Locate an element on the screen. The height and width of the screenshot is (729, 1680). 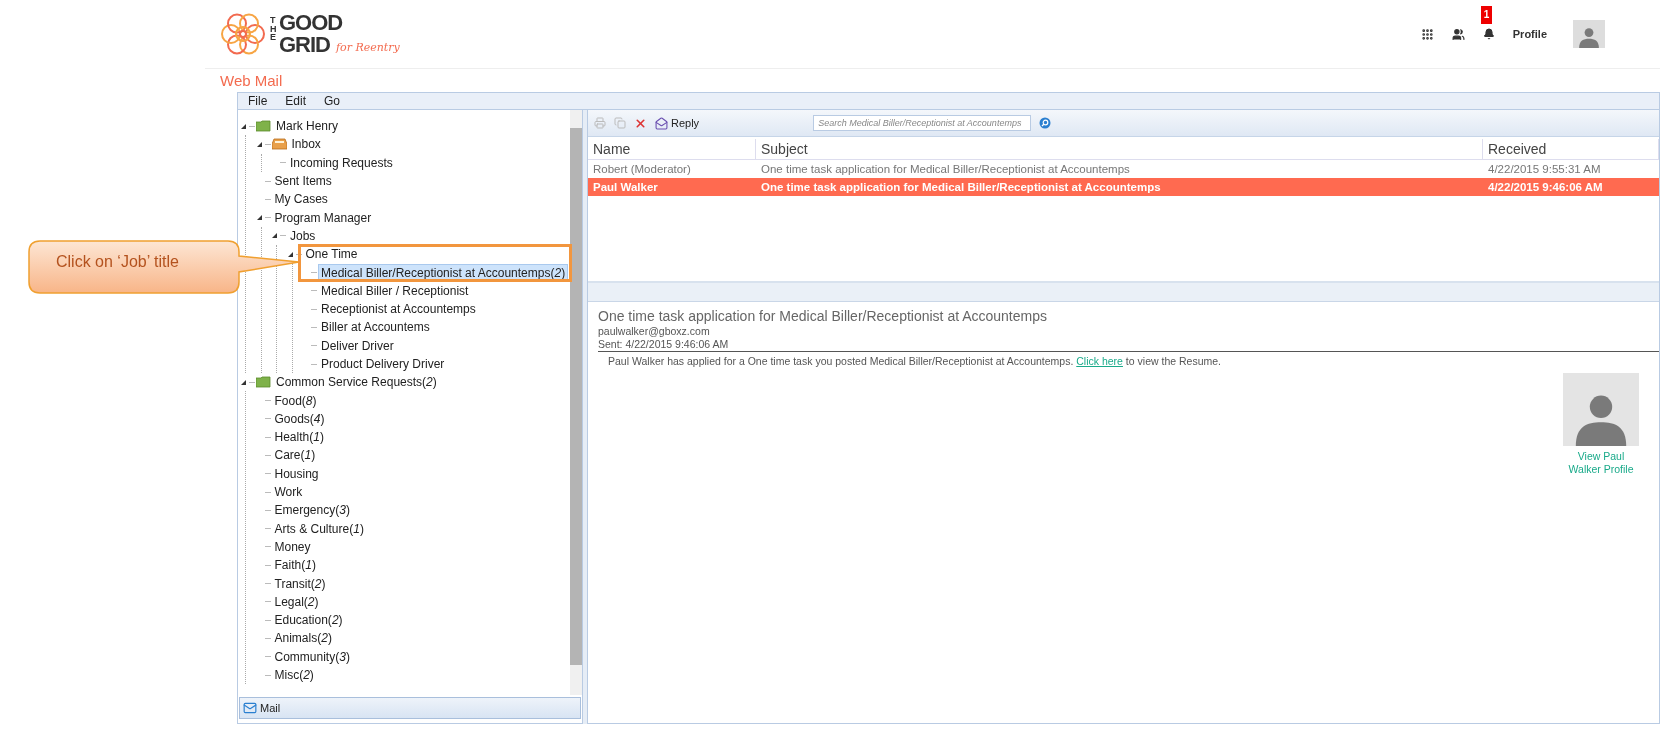
flower-logo-icon is located at coordinates (243, 34).